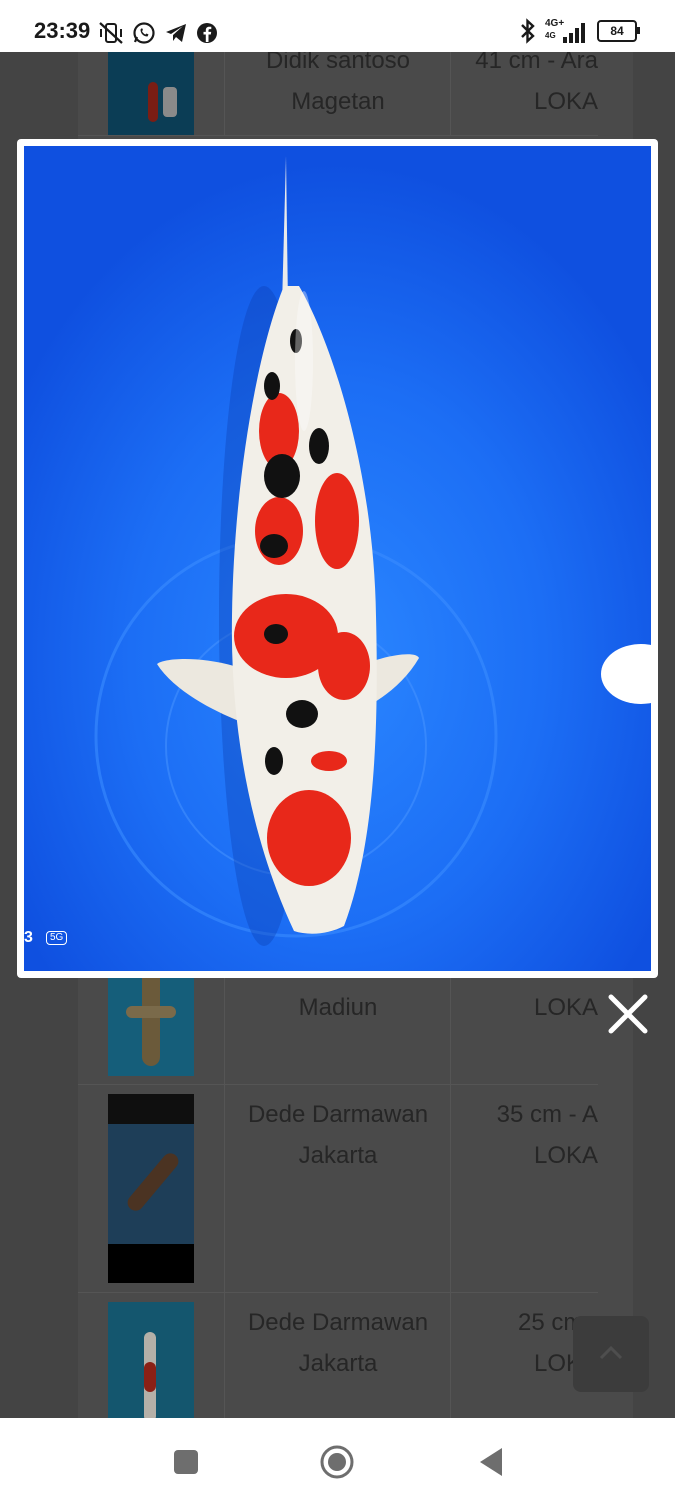  I want to click on recents-button, so click(186, 1462).